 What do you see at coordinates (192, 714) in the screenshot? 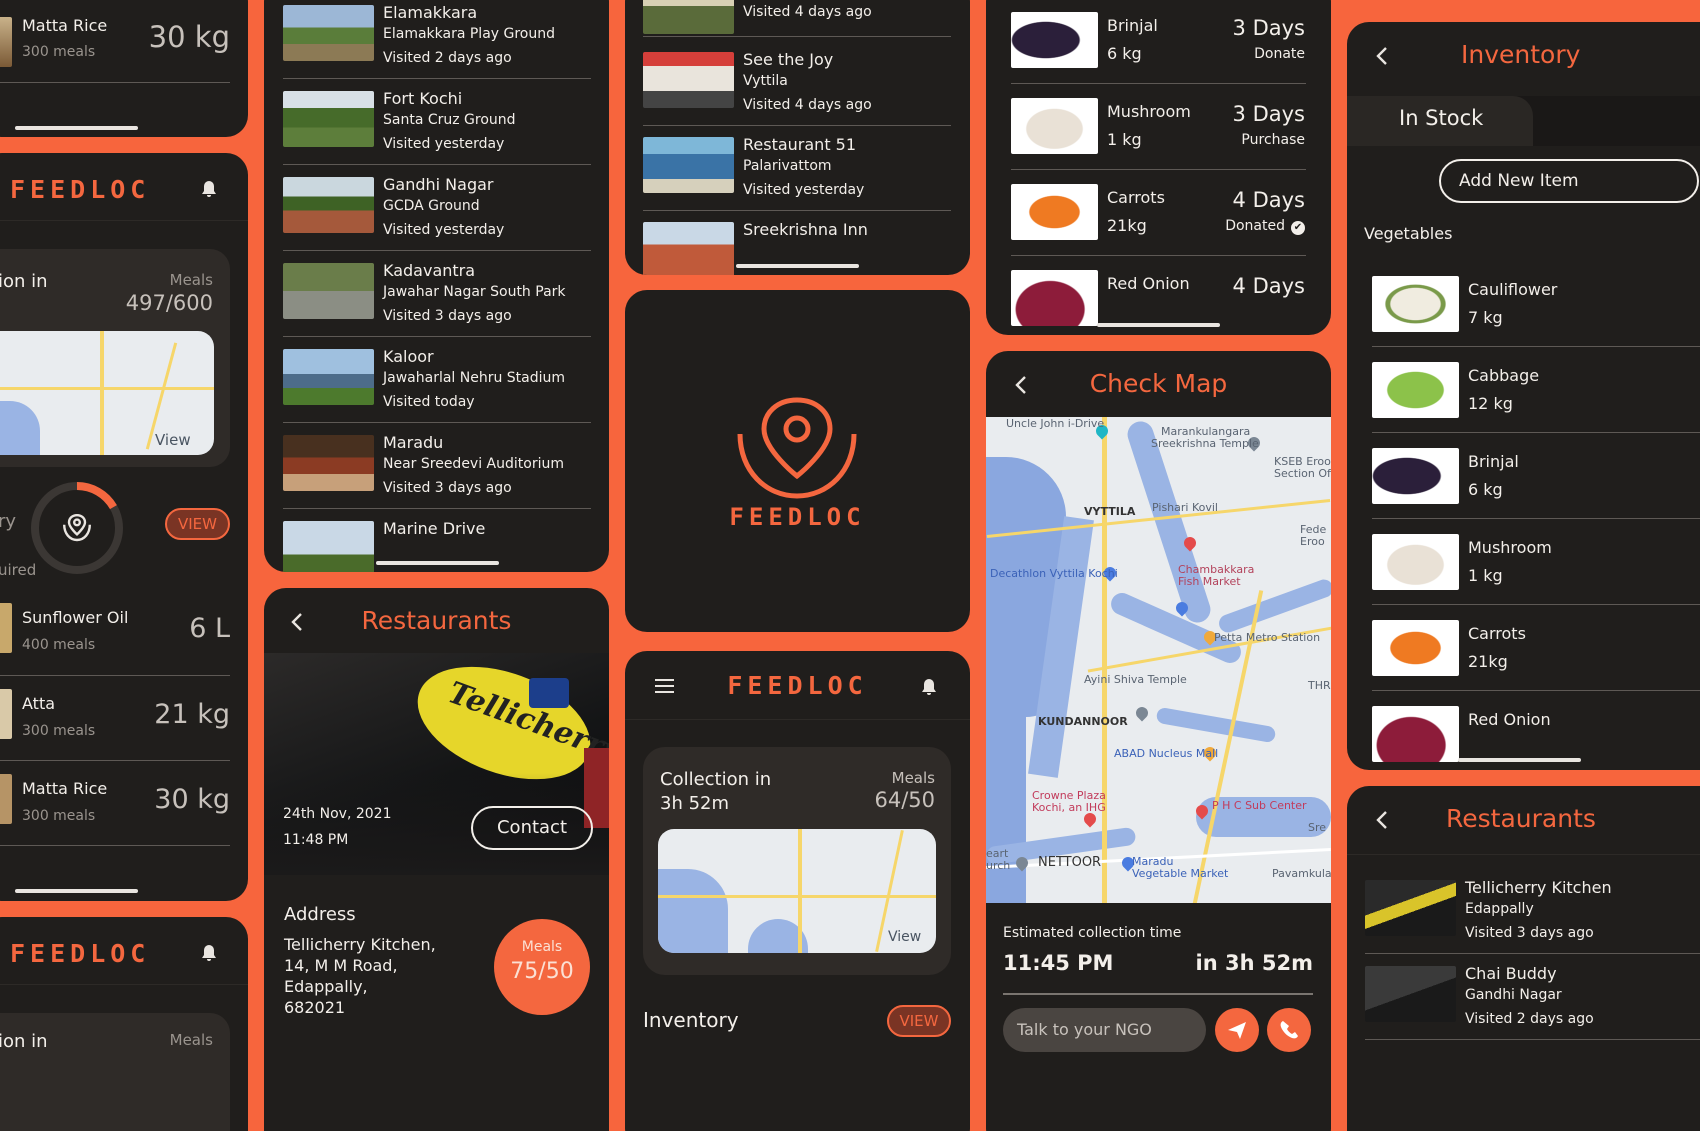
I see `item-qty: 21 kg` at bounding box center [192, 714].